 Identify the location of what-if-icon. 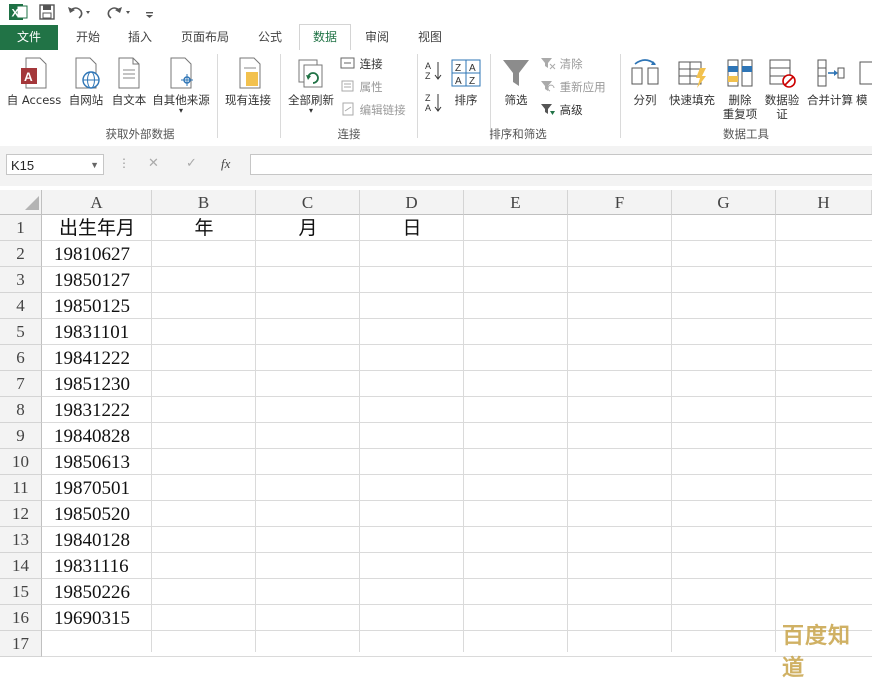
(865, 73).